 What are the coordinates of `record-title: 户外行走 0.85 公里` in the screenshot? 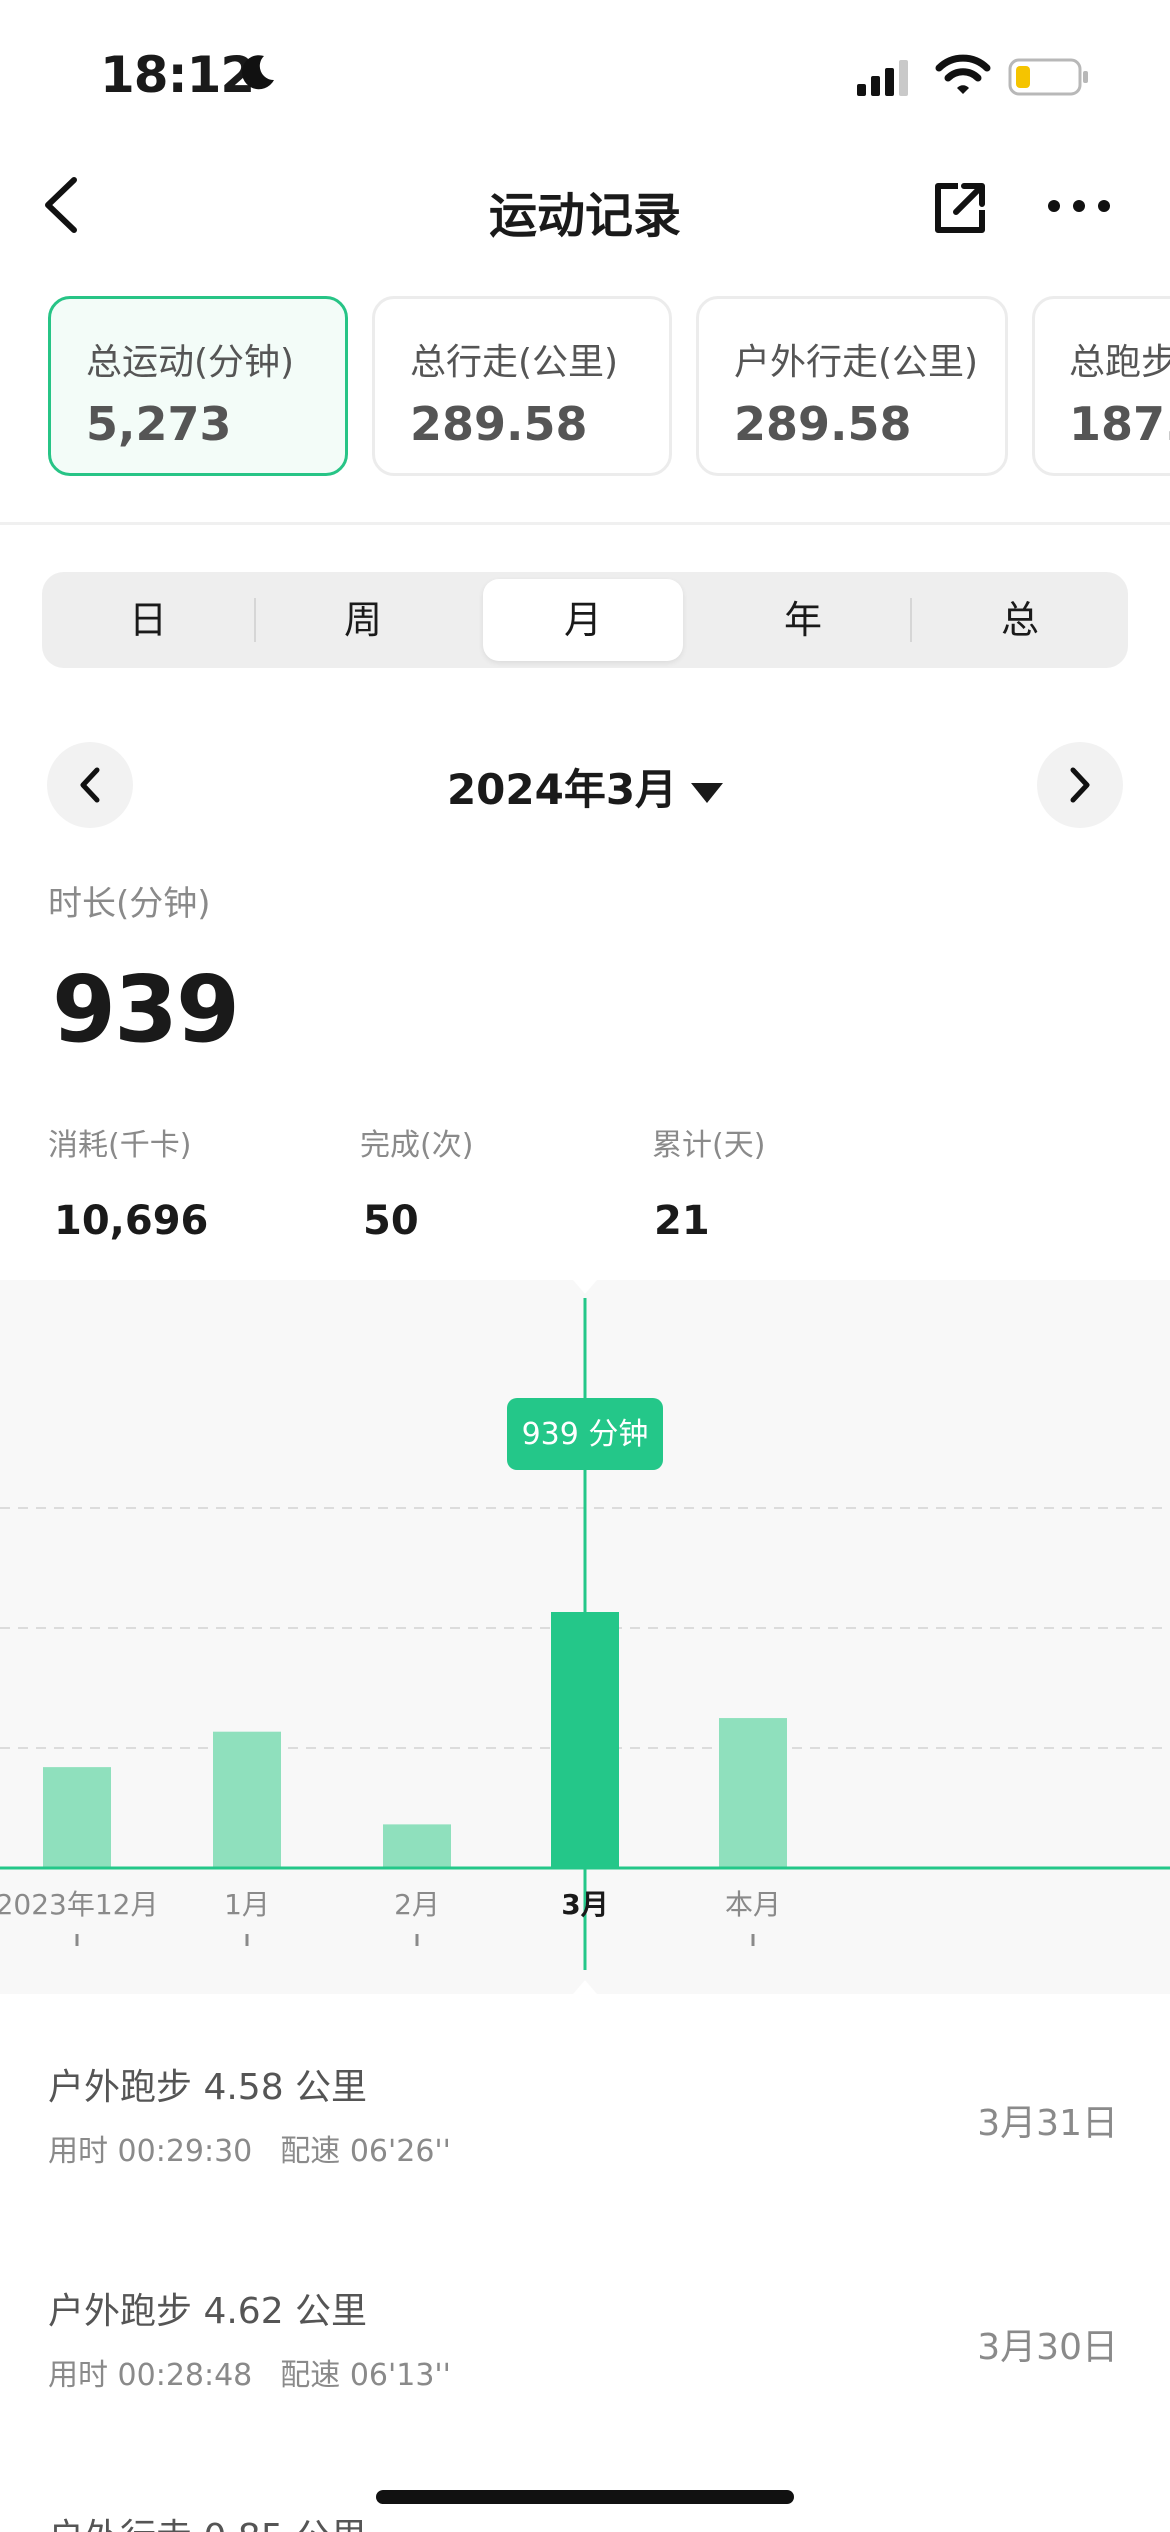 It's located at (207, 2520).